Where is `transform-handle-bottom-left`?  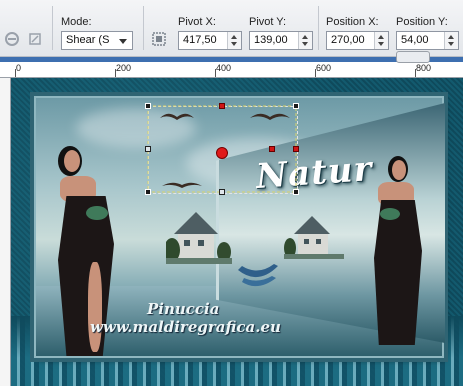
transform-handle-bottom-left is located at coordinates (148, 192).